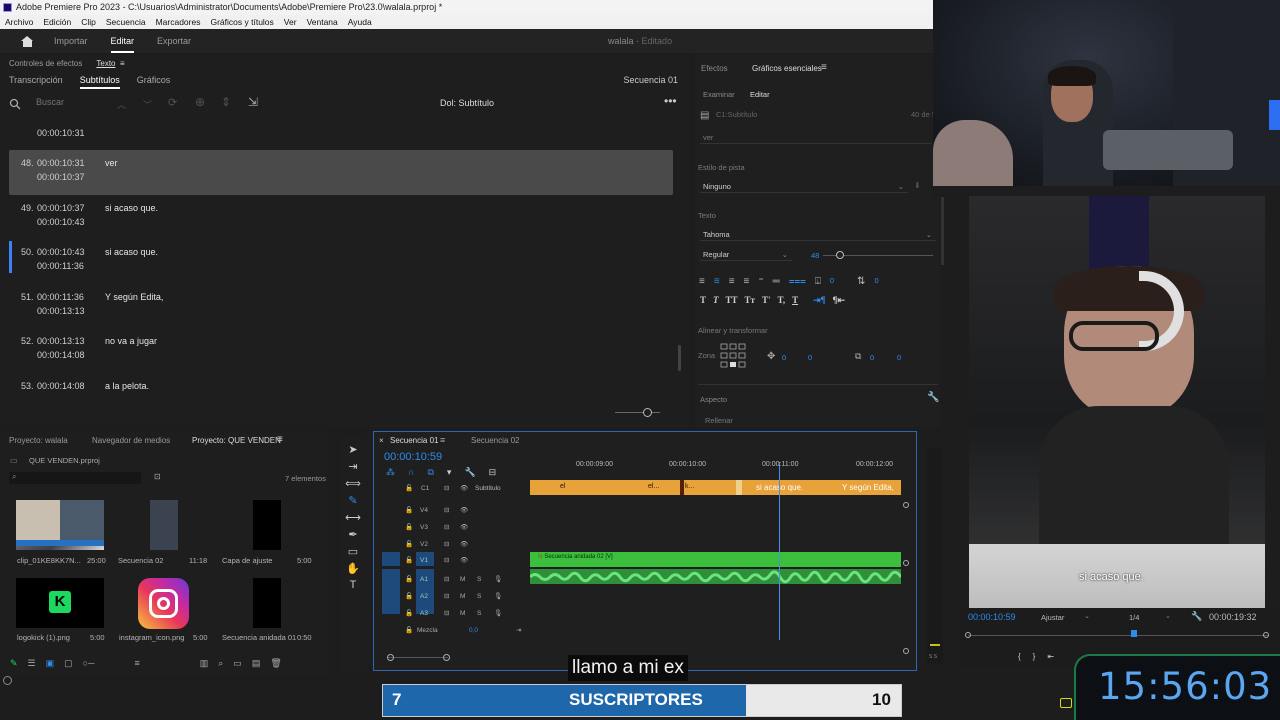  What do you see at coordinates (220, 663) in the screenshot?
I see `find-icon: ⌕` at bounding box center [220, 663].